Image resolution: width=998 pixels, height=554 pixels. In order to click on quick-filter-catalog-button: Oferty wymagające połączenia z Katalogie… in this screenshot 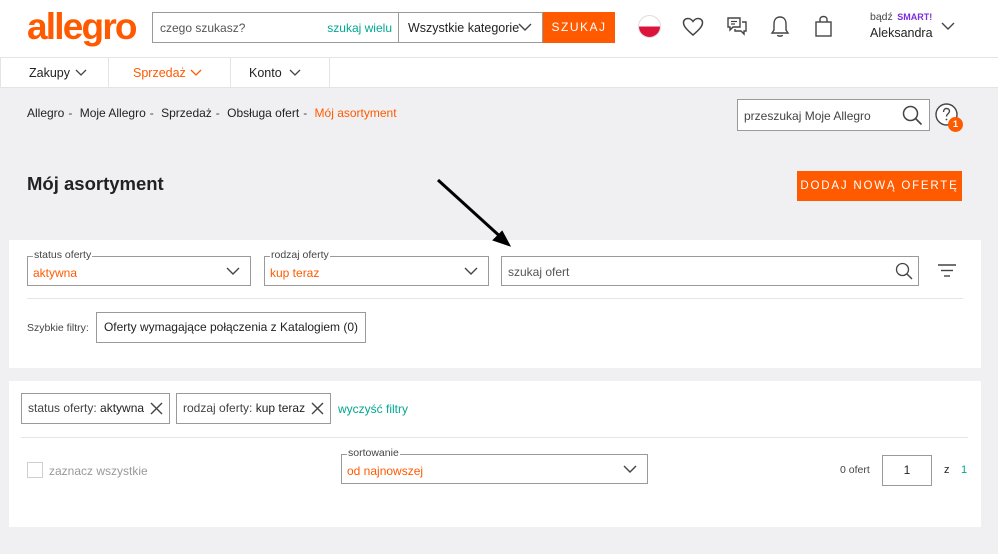, I will do `click(231, 327)`.